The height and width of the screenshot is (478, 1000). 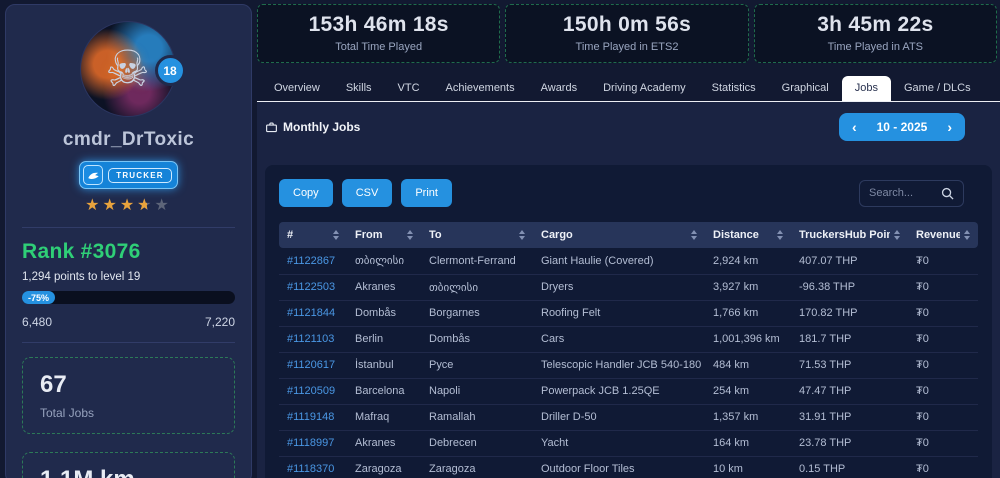 I want to click on search-box, so click(x=911, y=193).